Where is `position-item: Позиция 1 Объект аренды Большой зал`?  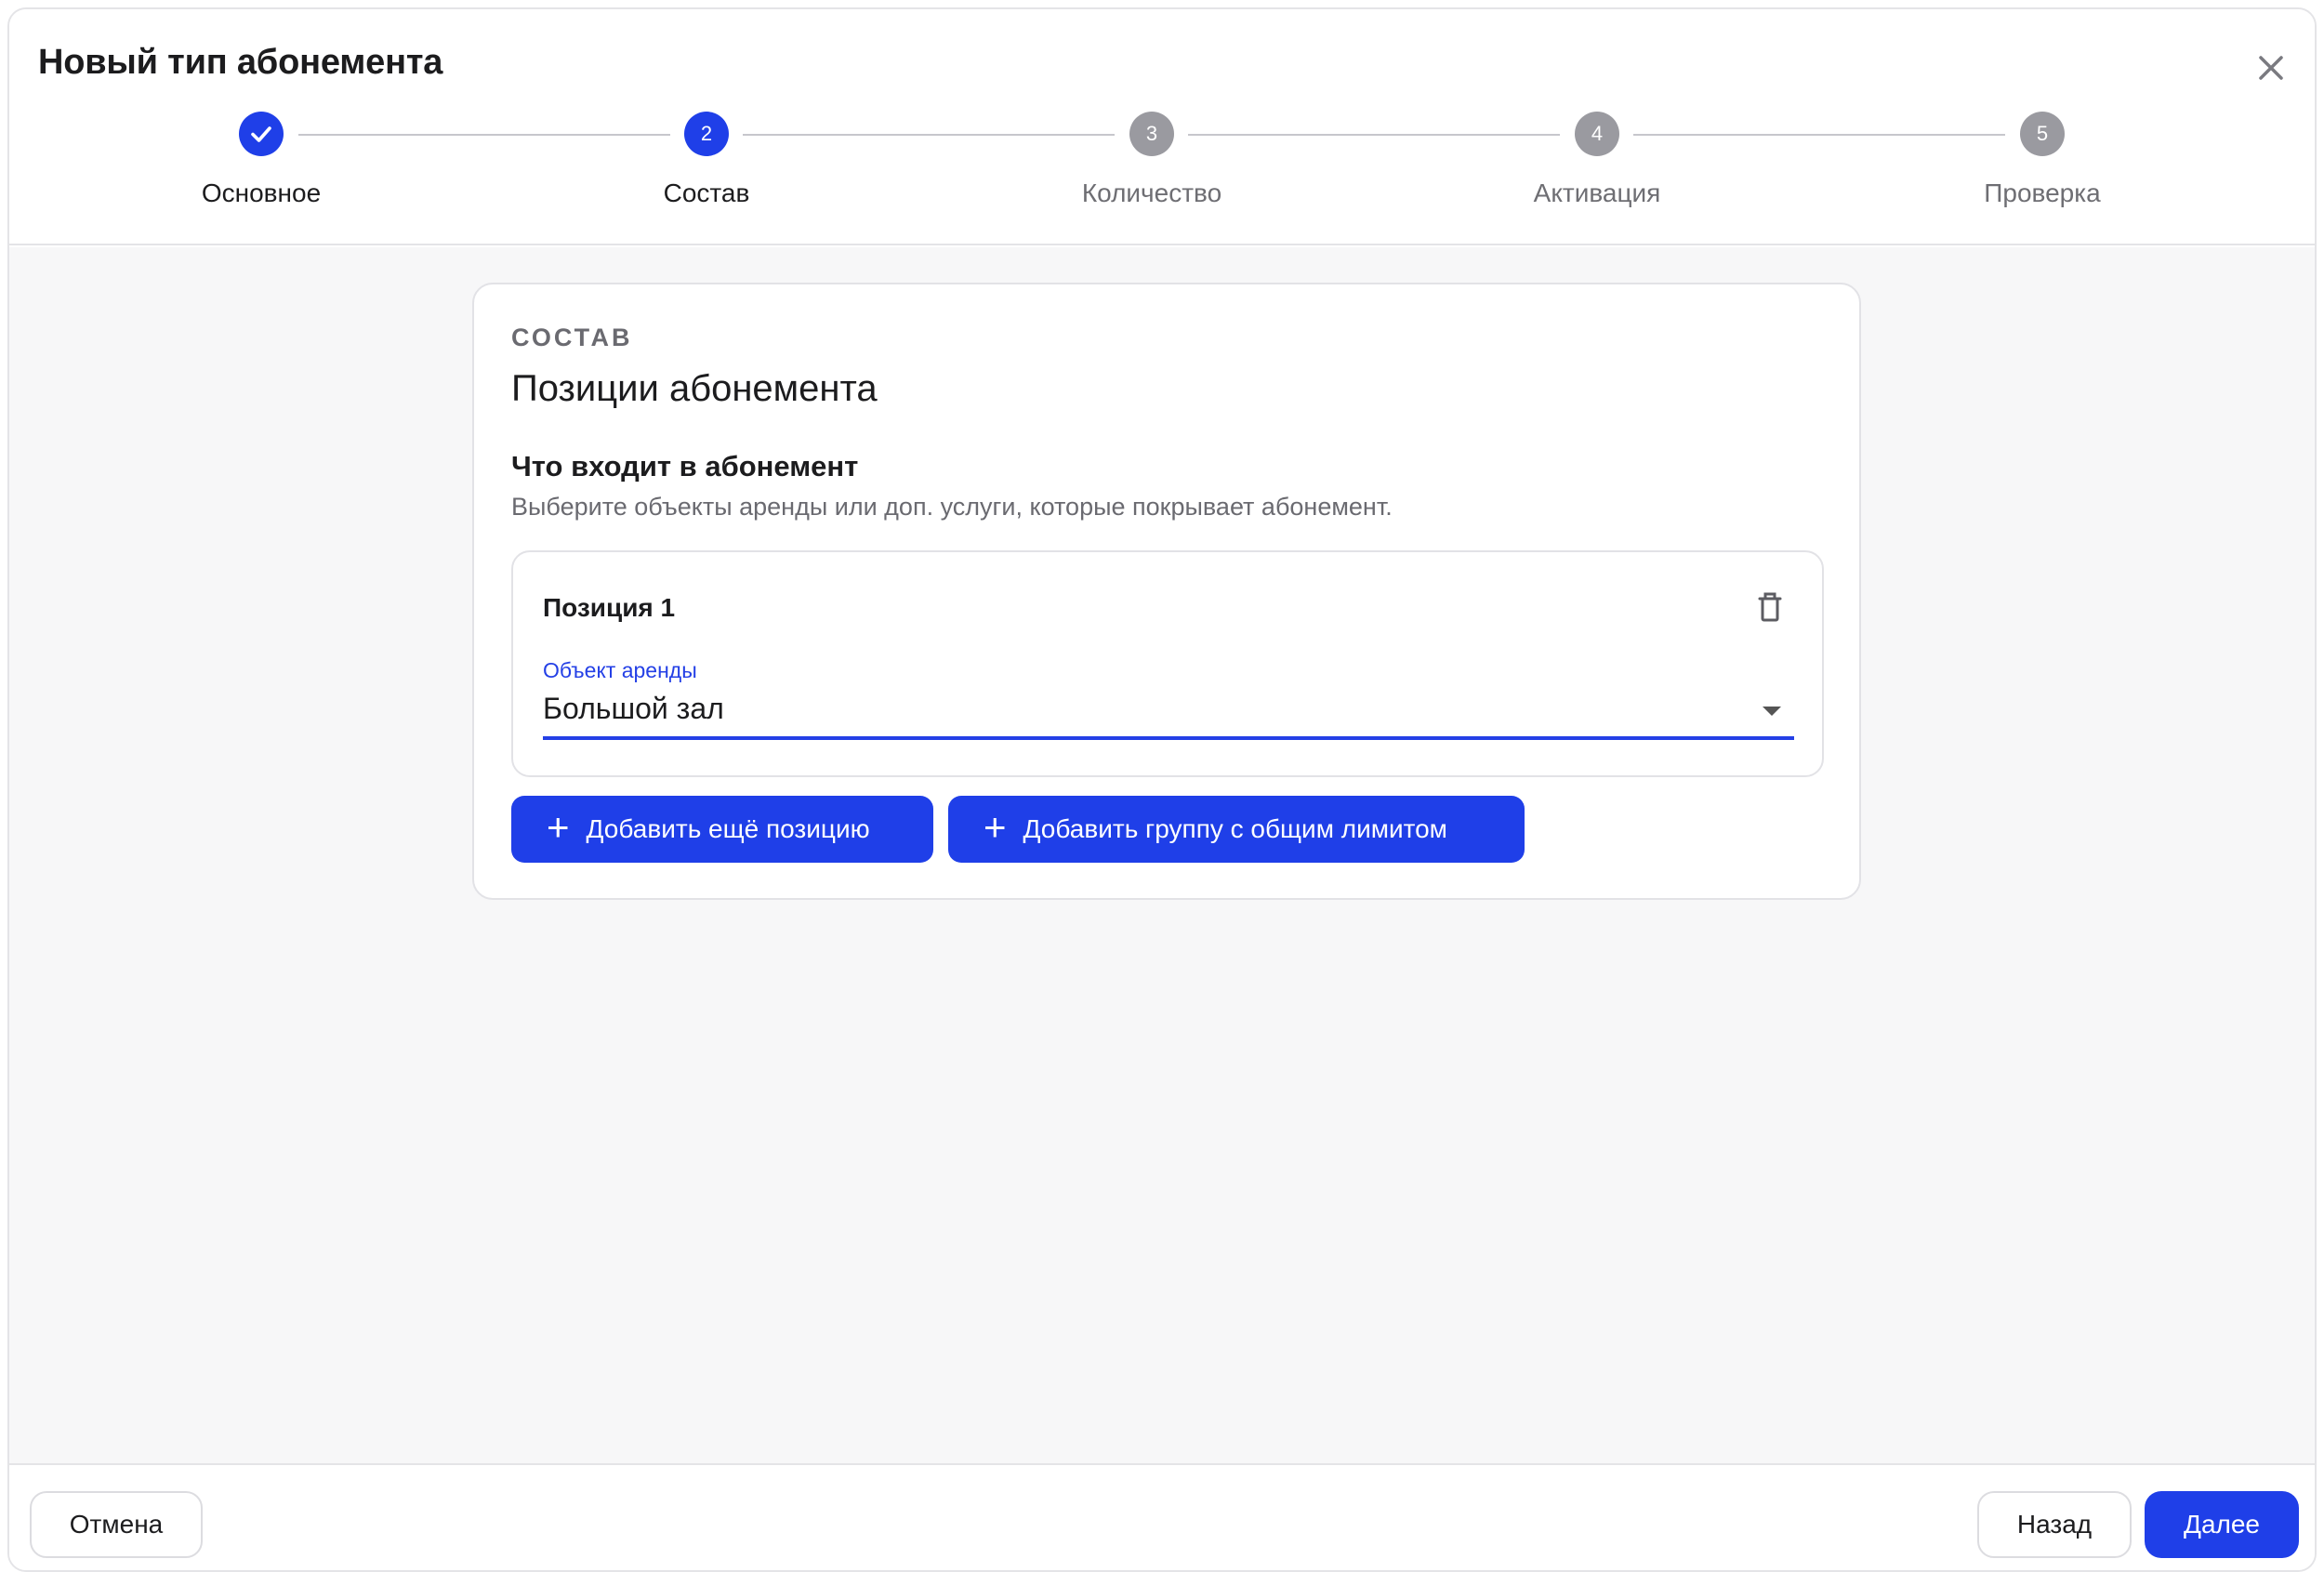 position-item: Позиция 1 Объект аренды Большой зал is located at coordinates (1167, 663).